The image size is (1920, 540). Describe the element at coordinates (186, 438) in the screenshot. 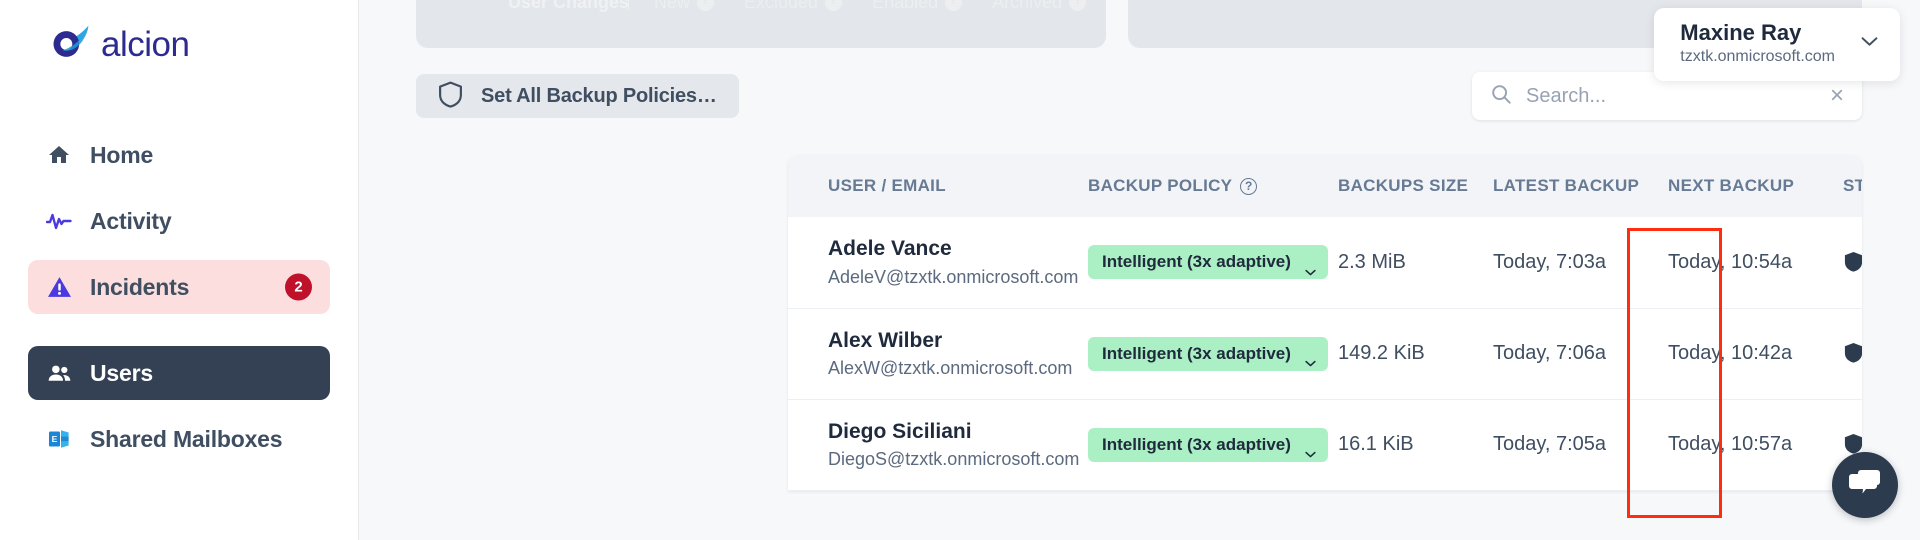

I see `sidebar-item-label: Shared Mailboxes` at that location.